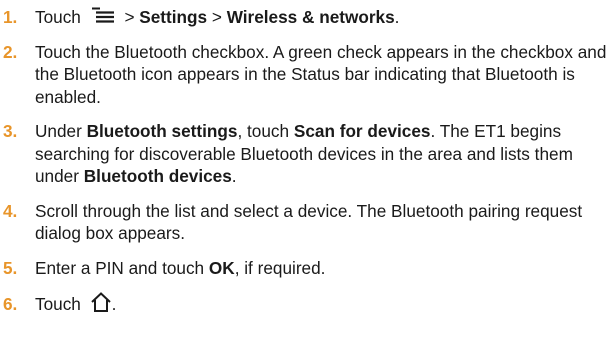 The height and width of the screenshot is (343, 615). What do you see at coordinates (10, 210) in the screenshot?
I see `step-number: 4.` at bounding box center [10, 210].